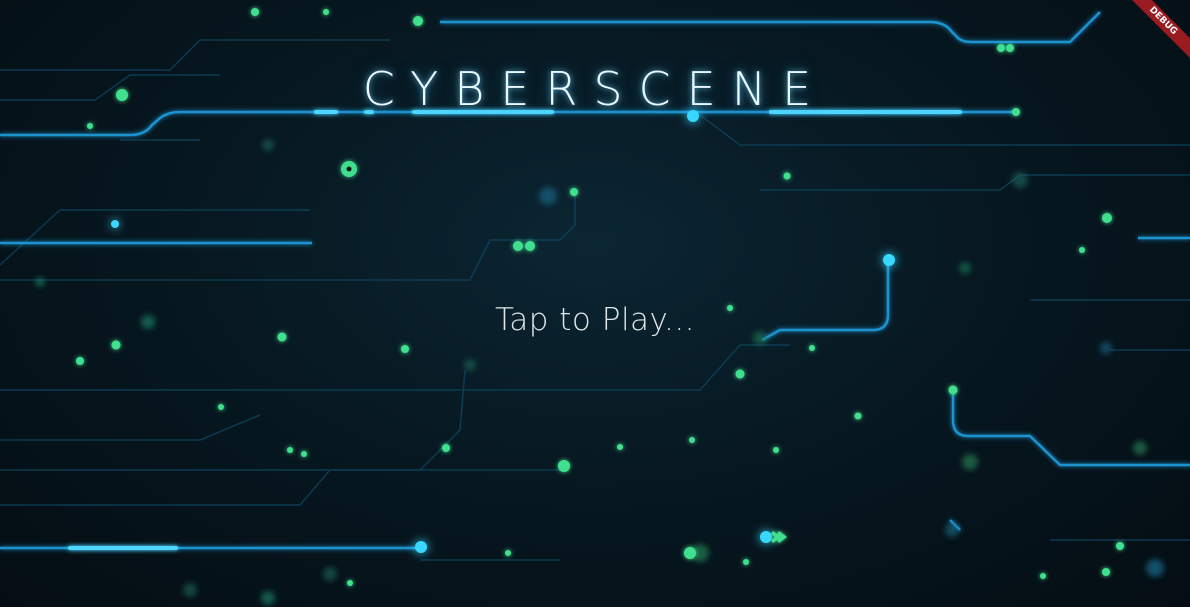 Image resolution: width=1190 pixels, height=607 pixels. I want to click on green-ring-center, so click(349, 169).